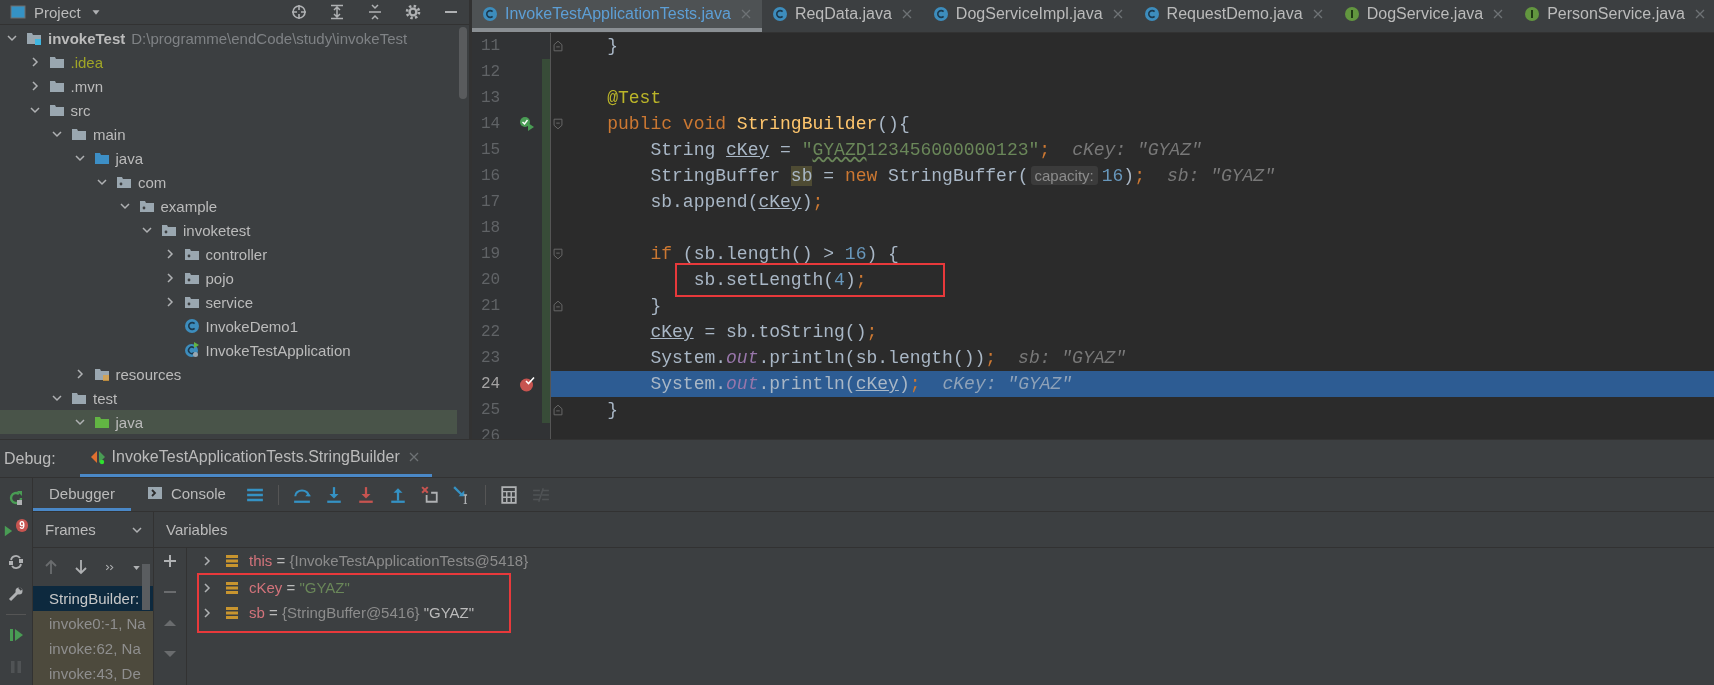 The width and height of the screenshot is (1714, 685). I want to click on refresh-icon, so click(16, 562).